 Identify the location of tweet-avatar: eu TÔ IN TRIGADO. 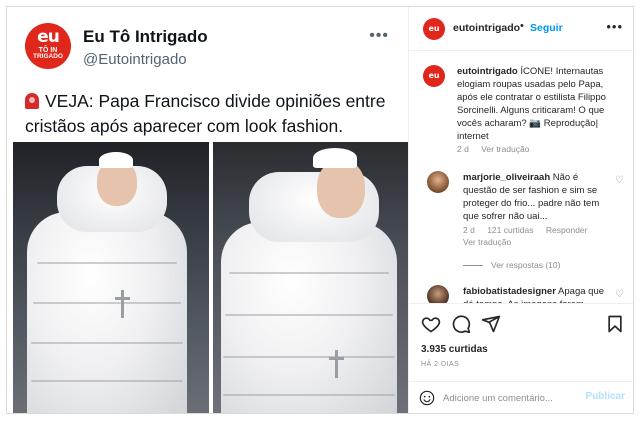
(48, 46).